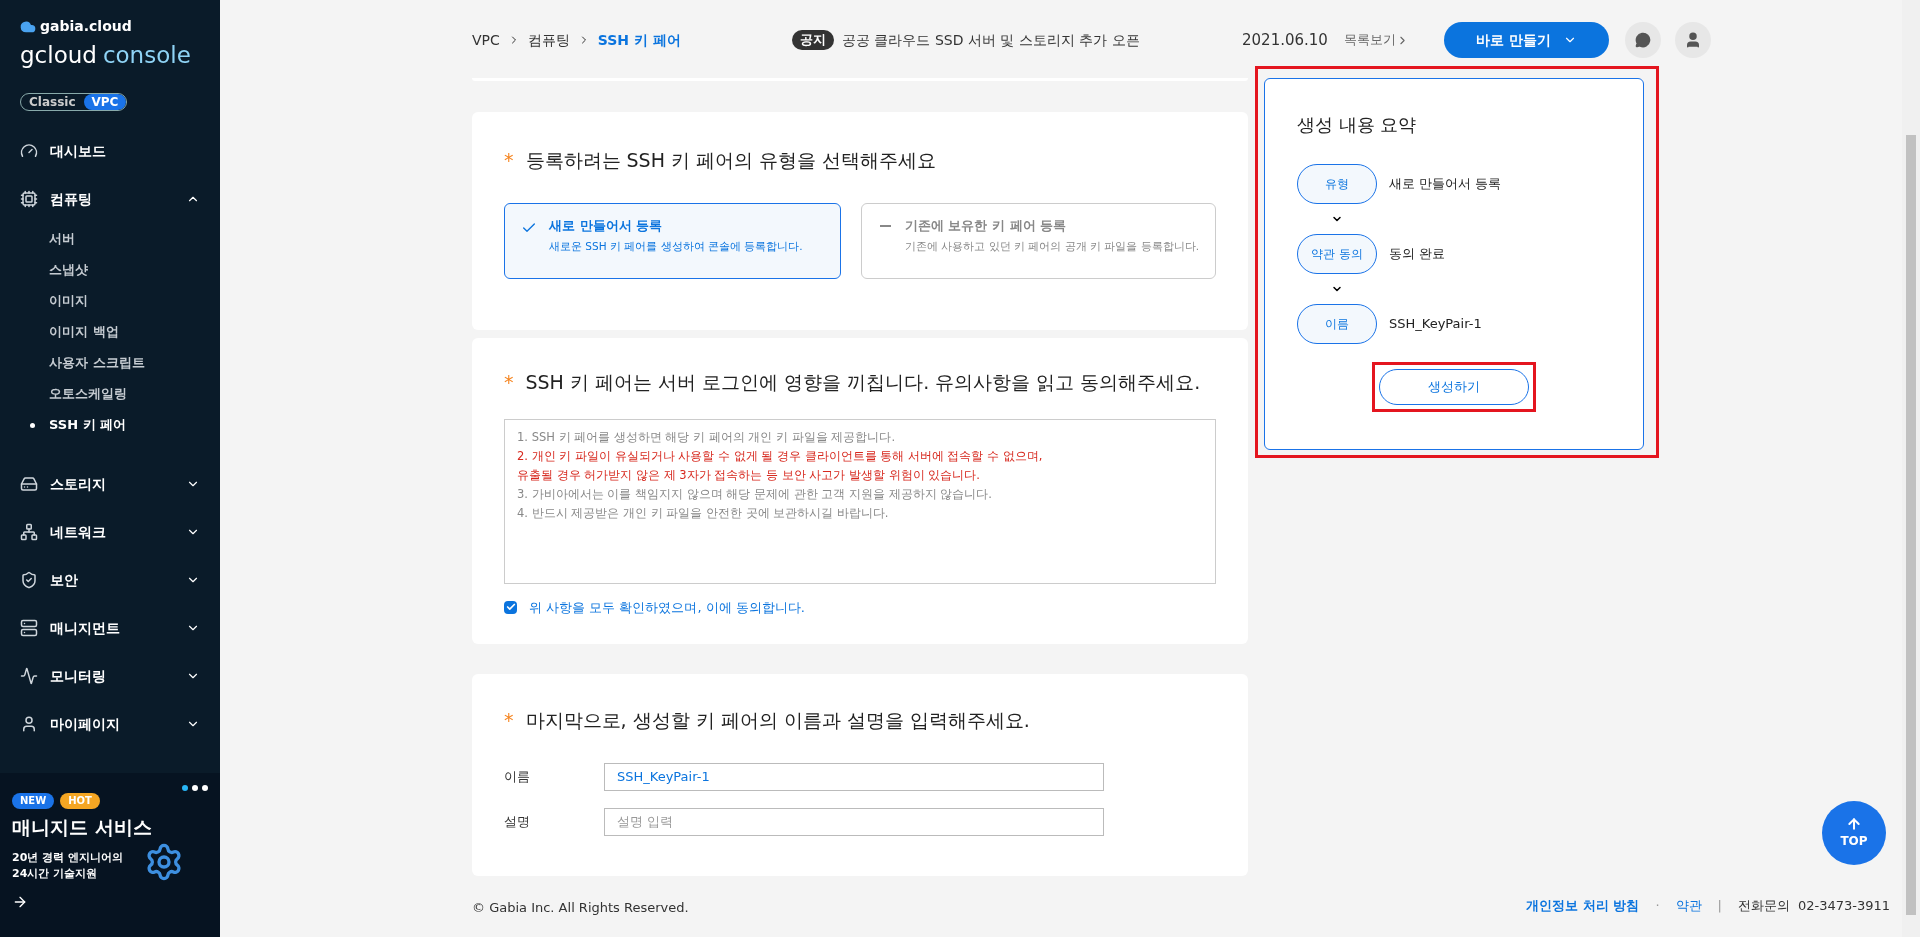 The height and width of the screenshot is (937, 1920). Describe the element at coordinates (854, 776) in the screenshot. I see `input-field: SSH_KeyPair-1` at that location.